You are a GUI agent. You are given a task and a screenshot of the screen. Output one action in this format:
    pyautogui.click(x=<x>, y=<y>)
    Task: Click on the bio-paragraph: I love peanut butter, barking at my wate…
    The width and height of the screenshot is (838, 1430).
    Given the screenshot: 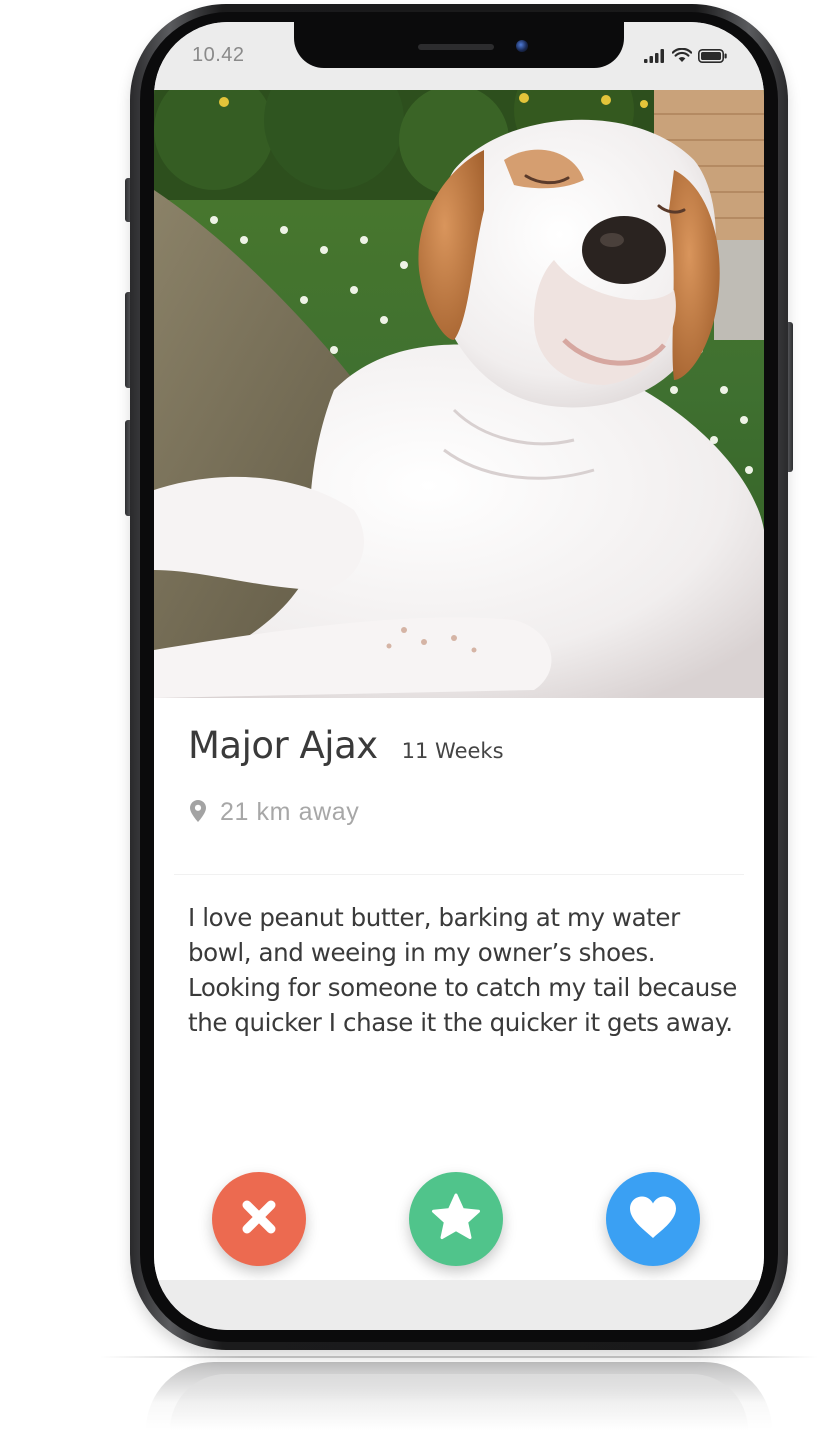 What is the action you would take?
    pyautogui.click(x=434, y=935)
    